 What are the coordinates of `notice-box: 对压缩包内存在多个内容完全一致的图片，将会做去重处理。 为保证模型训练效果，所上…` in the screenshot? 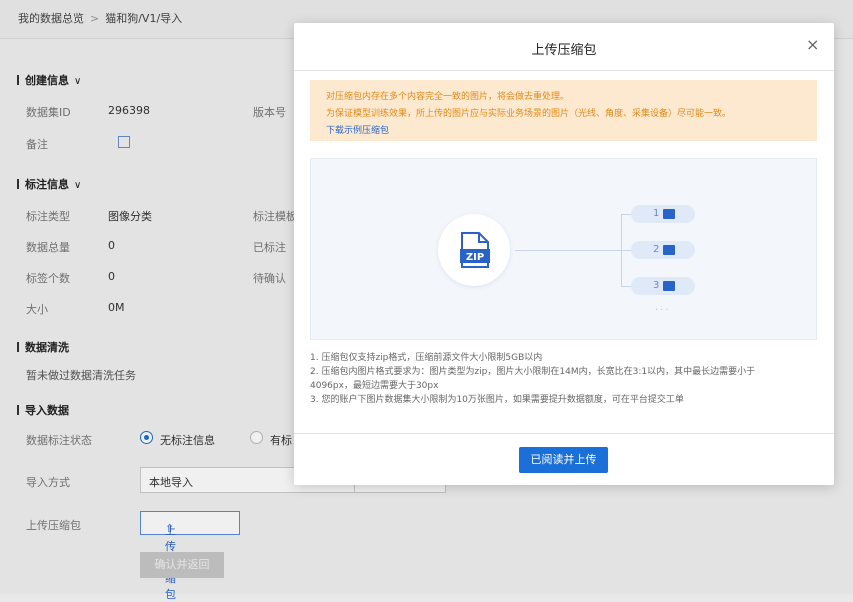 It's located at (563, 110).